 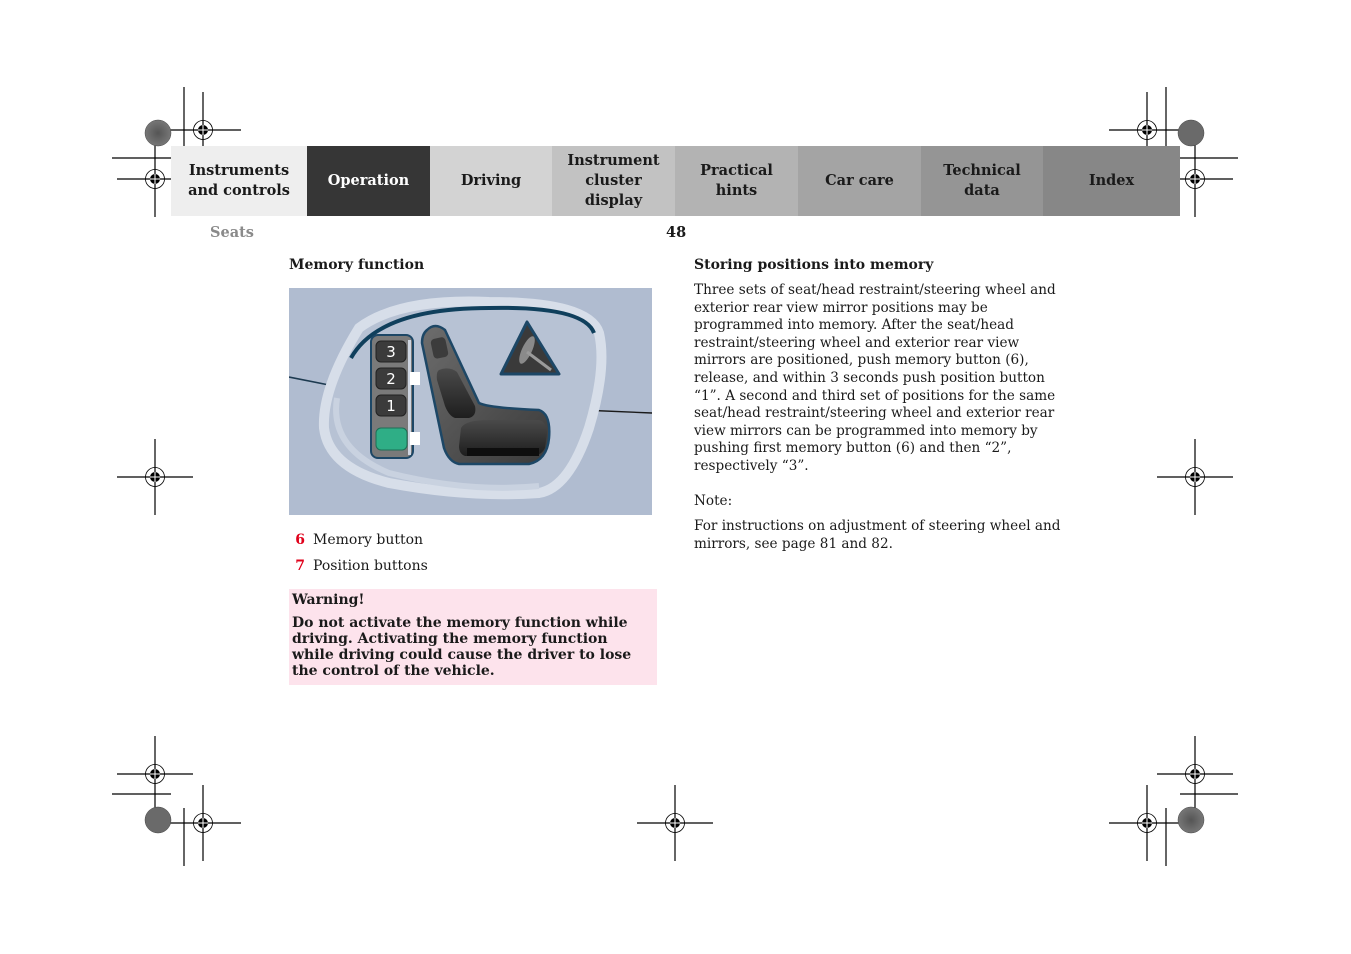 What do you see at coordinates (473, 540) in the screenshot?
I see `legend-item: 6 Memory button` at bounding box center [473, 540].